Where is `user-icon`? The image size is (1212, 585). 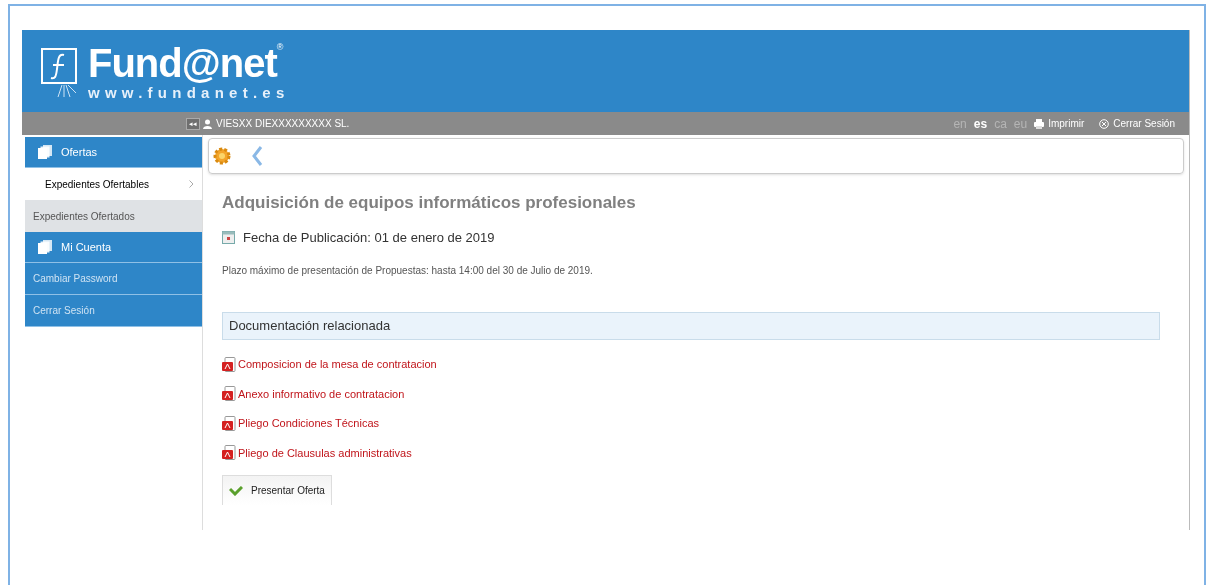 user-icon is located at coordinates (207, 123).